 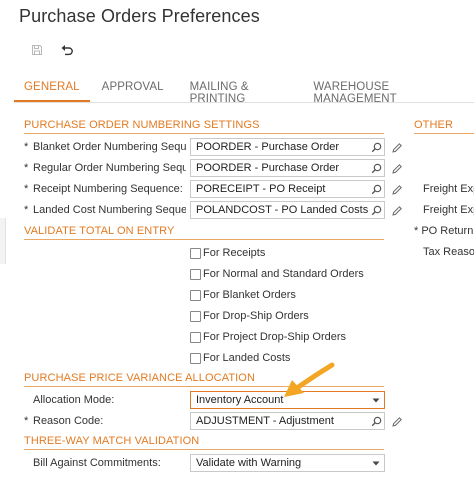 What do you see at coordinates (112, 441) in the screenshot?
I see `section-threeway-header: THREE-WAY MATCH VALIDATION` at bounding box center [112, 441].